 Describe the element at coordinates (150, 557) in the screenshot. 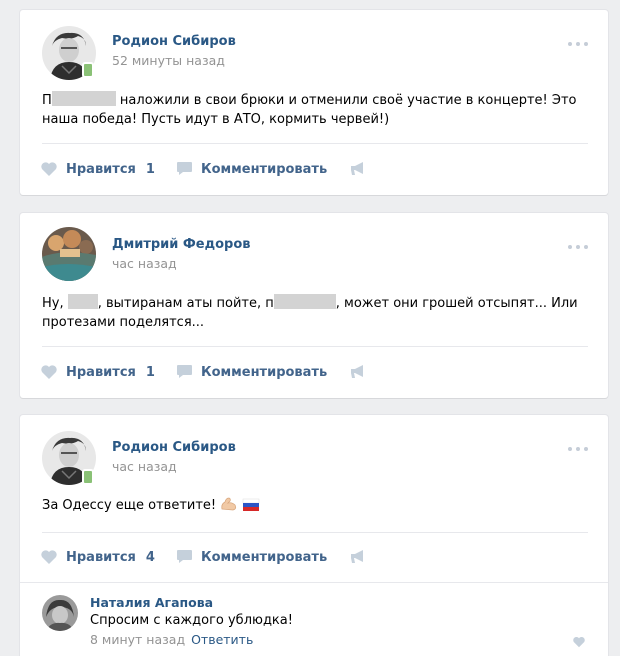

I see `like-count: 4` at that location.